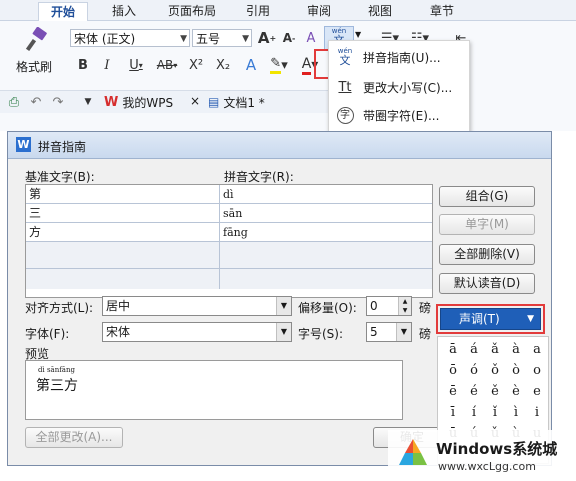  What do you see at coordinates (251, 65) in the screenshot?
I see `text-effect-icon: A` at bounding box center [251, 65].